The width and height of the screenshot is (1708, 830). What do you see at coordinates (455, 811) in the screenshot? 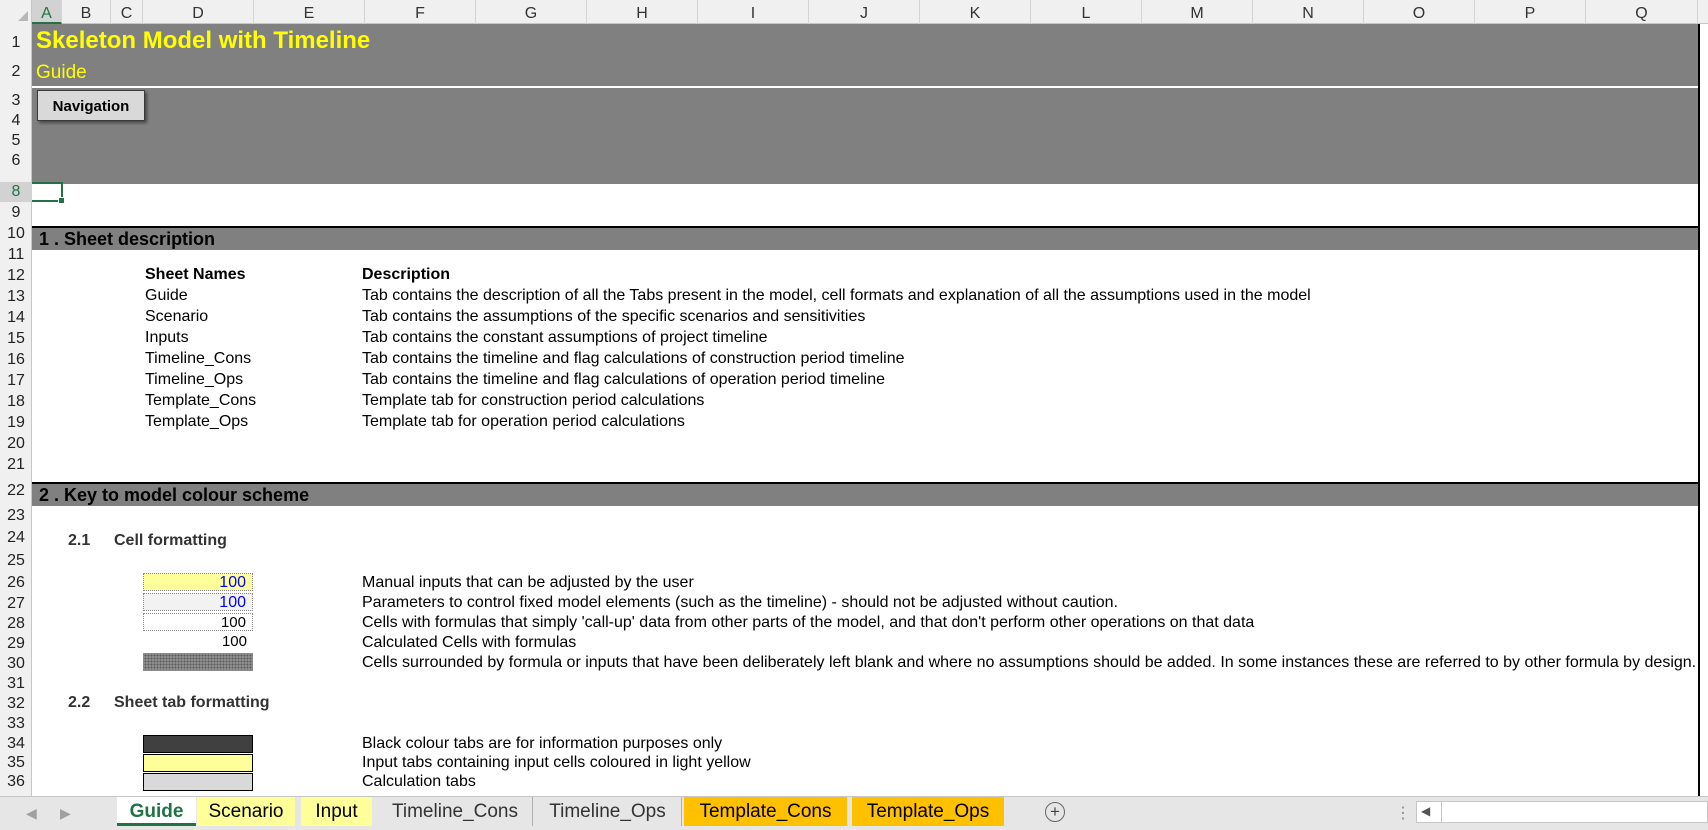
I see `sheet-tab-timeline-cons: Timeline_Cons` at bounding box center [455, 811].